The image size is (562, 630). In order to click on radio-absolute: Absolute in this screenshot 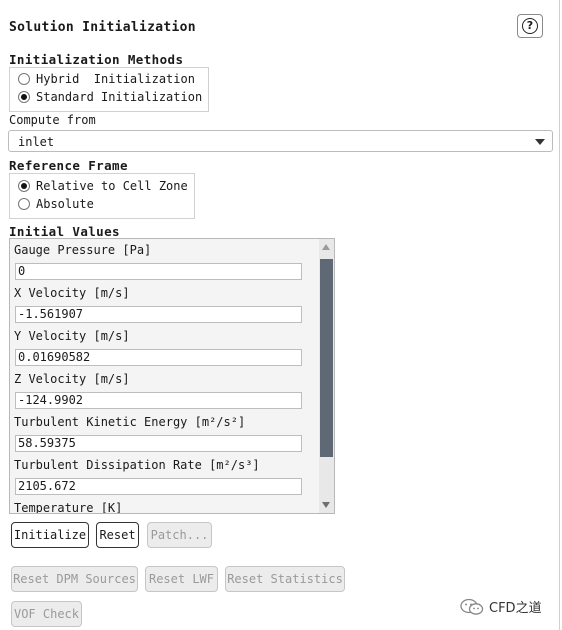, I will do `click(56, 204)`.